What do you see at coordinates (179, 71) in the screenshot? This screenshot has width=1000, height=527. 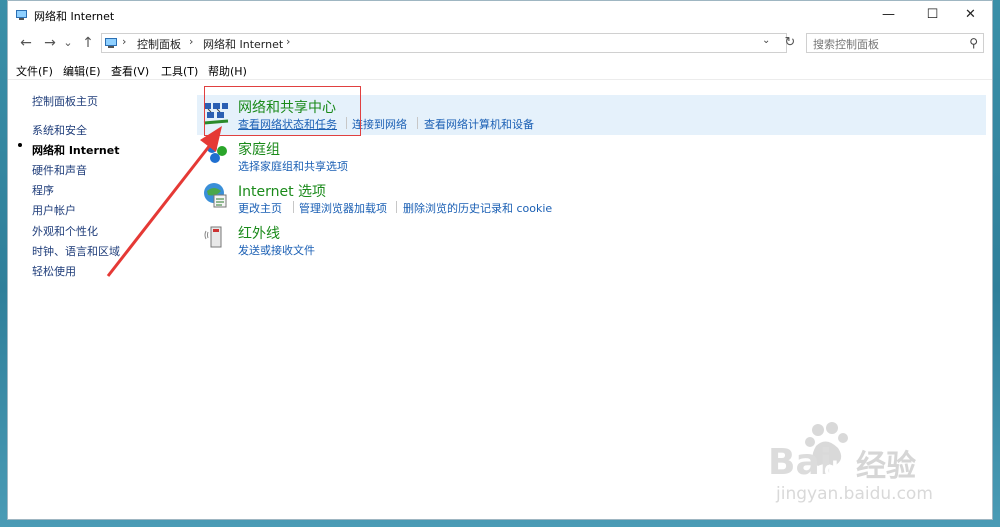 I see `menu-tools: 工具(T)` at bounding box center [179, 71].